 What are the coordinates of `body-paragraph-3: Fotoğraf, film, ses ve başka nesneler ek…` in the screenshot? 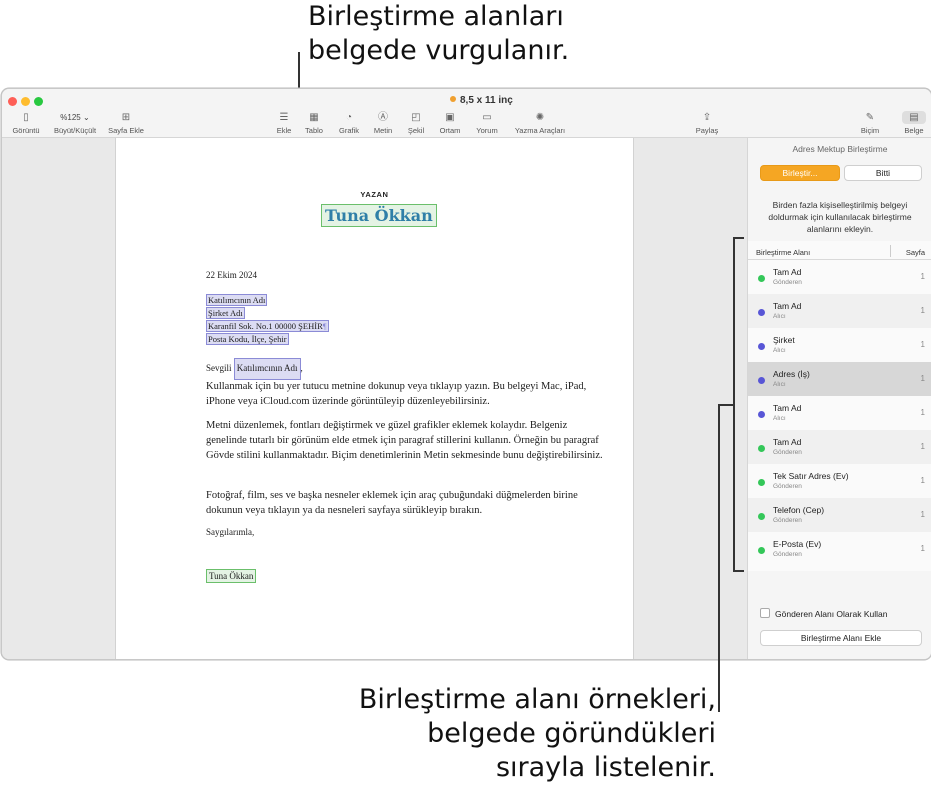 It's located at (406, 503).